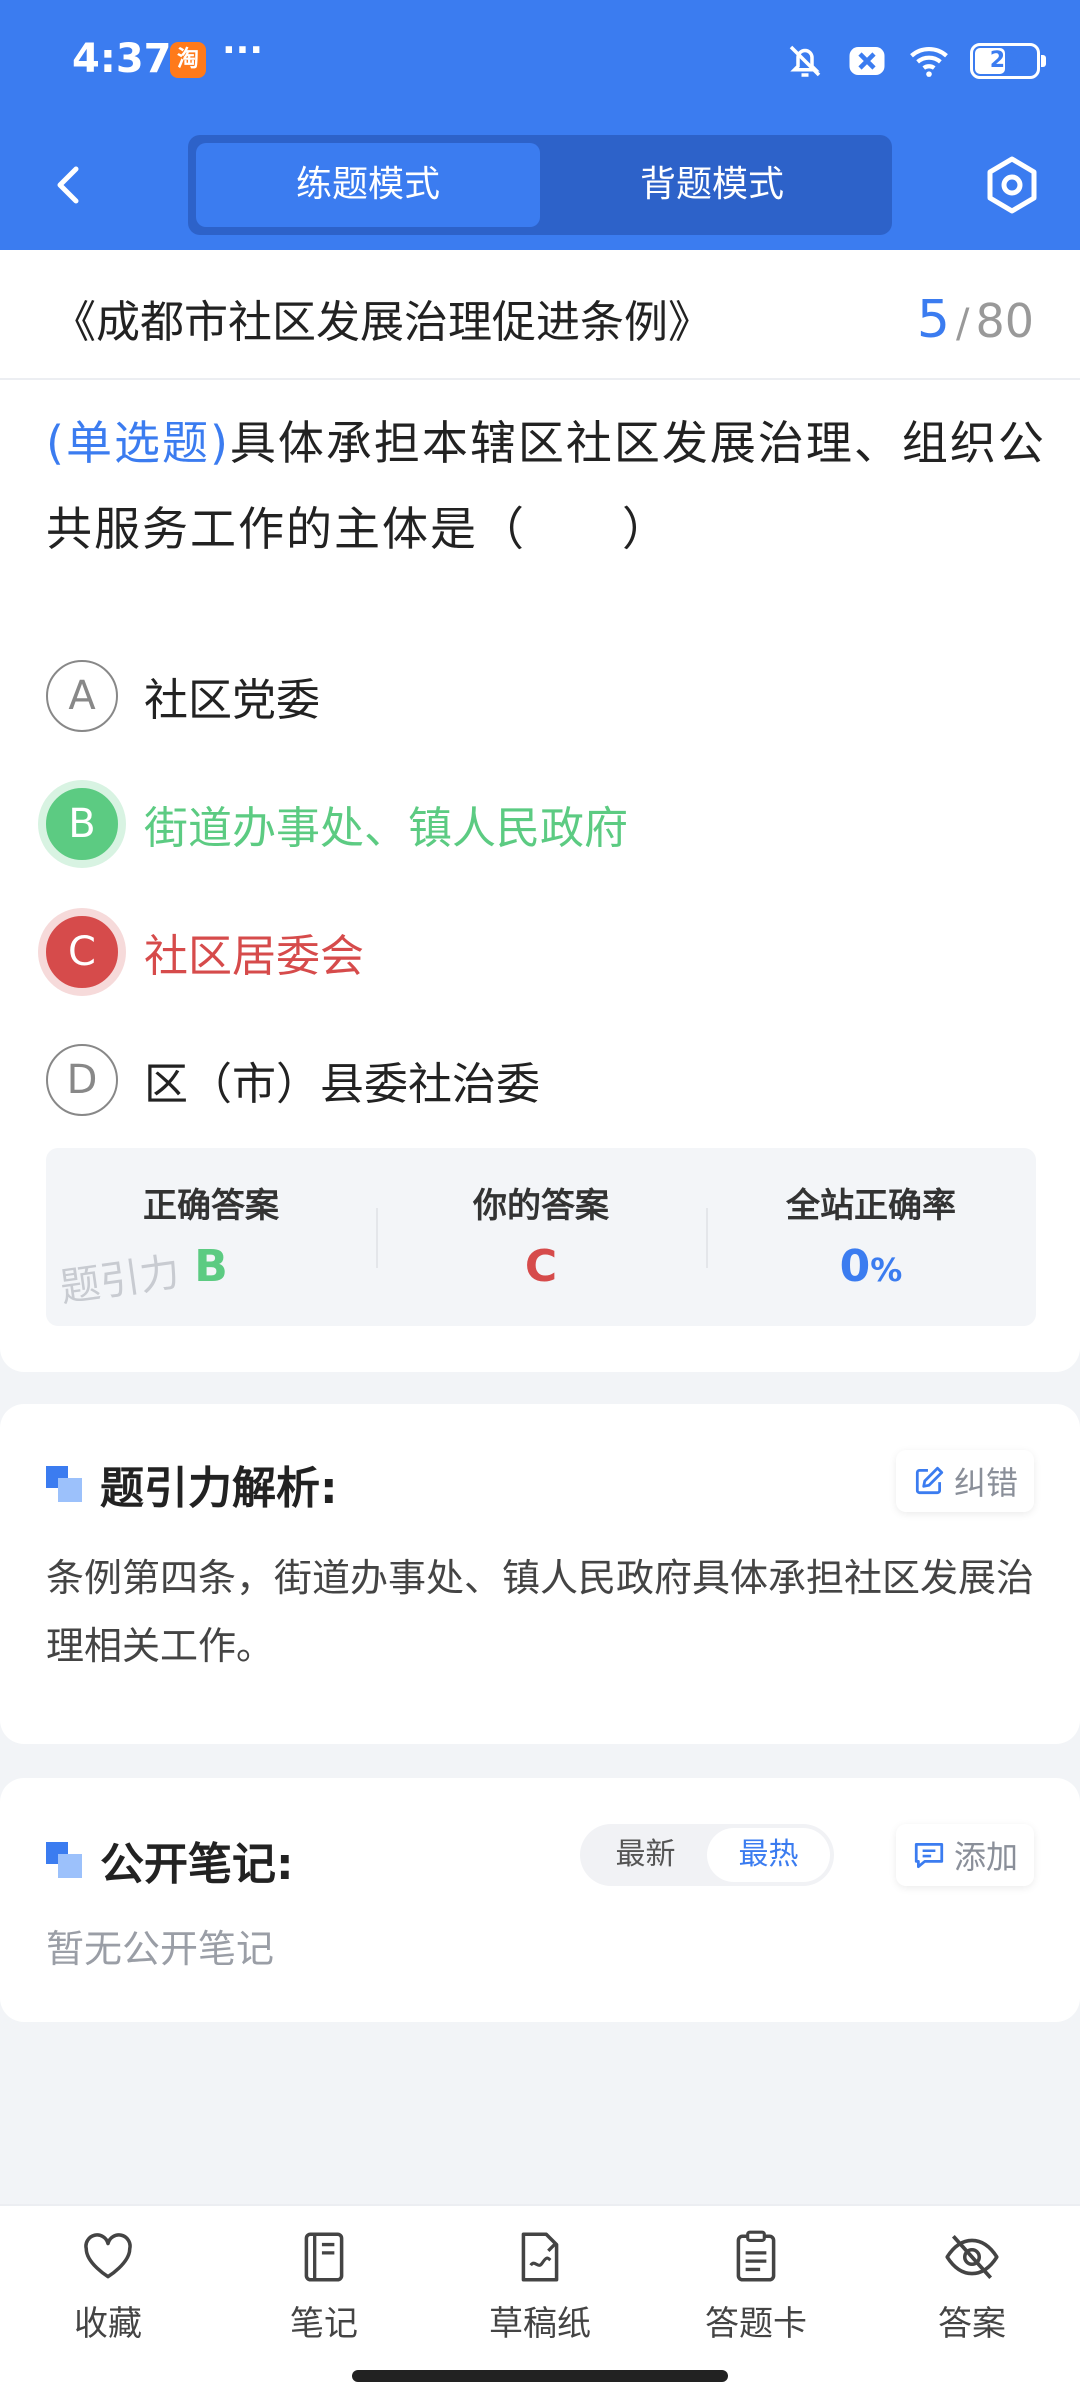 This screenshot has width=1080, height=2400. I want to click on option-text: 社区居委会, so click(254, 956).